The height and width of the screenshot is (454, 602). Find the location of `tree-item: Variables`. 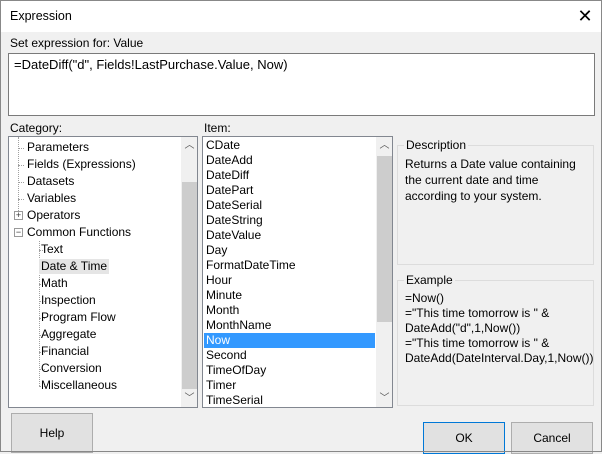

tree-item: Variables is located at coordinates (51, 198).